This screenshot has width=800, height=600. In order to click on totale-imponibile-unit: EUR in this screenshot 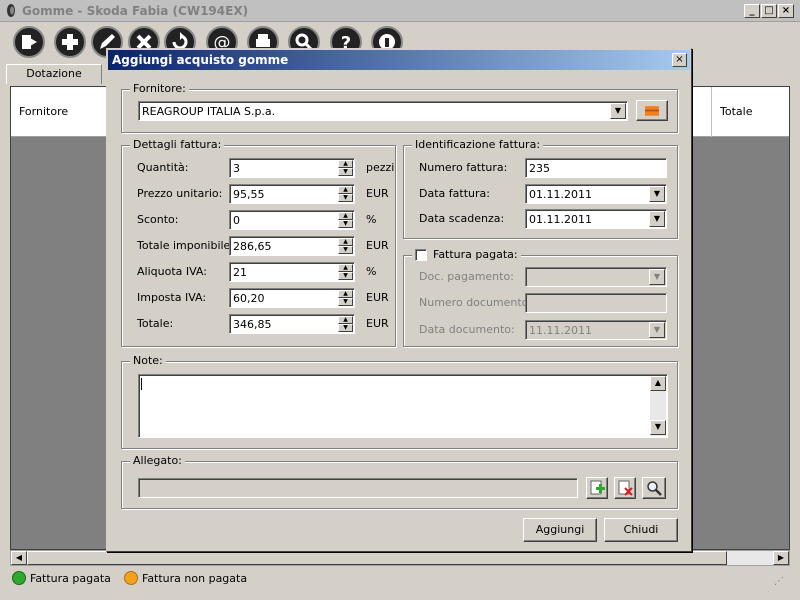, I will do `click(377, 245)`.